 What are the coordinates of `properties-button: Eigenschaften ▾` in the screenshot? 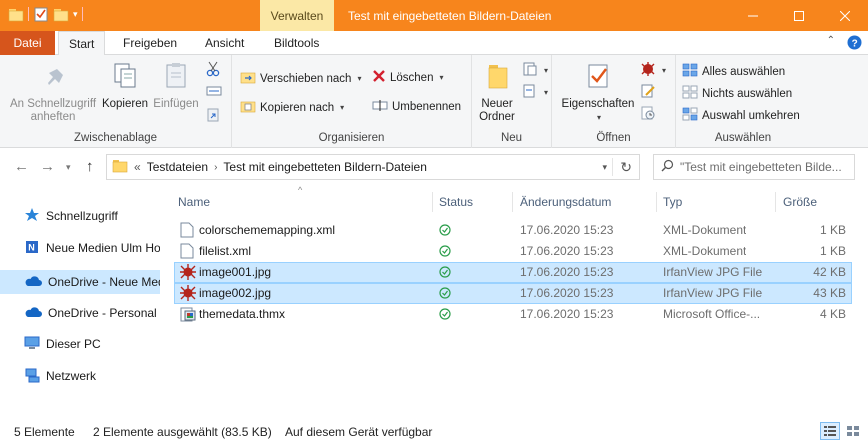 It's located at (598, 92).